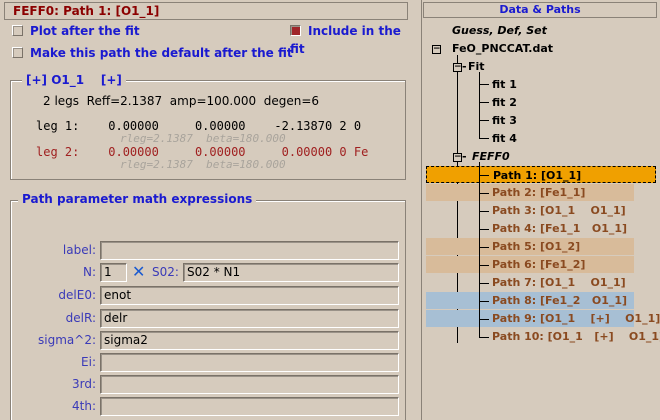  Describe the element at coordinates (138, 271) in the screenshot. I see `close-icon: ✕` at that location.